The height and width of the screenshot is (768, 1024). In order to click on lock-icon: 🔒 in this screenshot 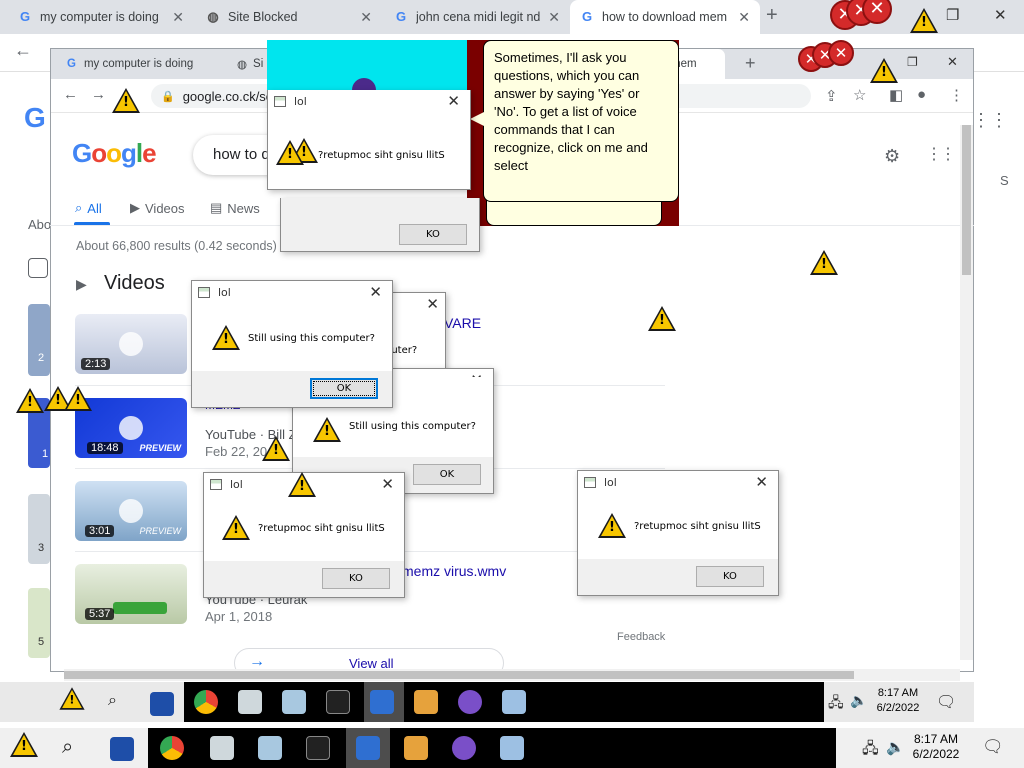, I will do `click(168, 96)`.